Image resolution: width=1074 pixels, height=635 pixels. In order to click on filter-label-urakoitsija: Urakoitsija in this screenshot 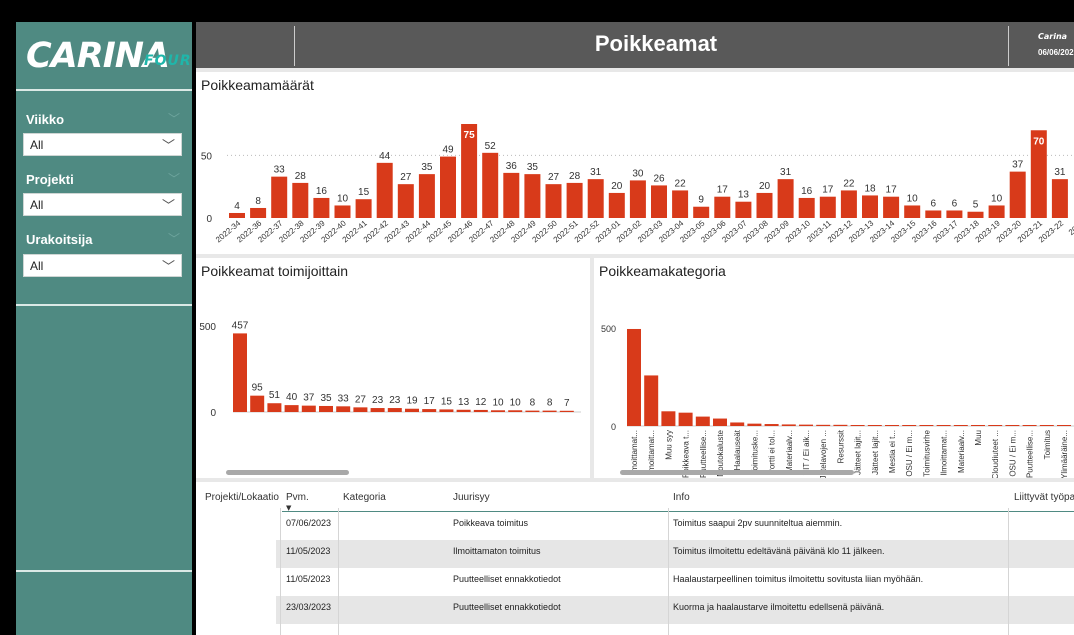, I will do `click(59, 239)`.